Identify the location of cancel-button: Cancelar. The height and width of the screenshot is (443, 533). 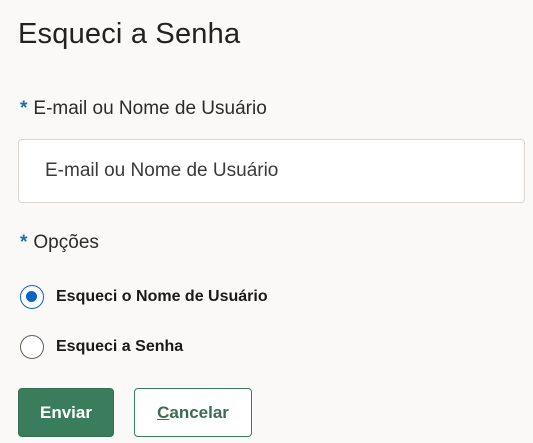
(193, 412).